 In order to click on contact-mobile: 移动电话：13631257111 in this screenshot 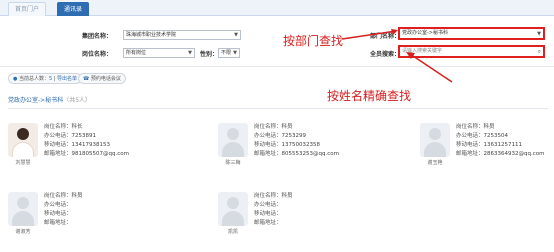, I will do `click(489, 145)`.